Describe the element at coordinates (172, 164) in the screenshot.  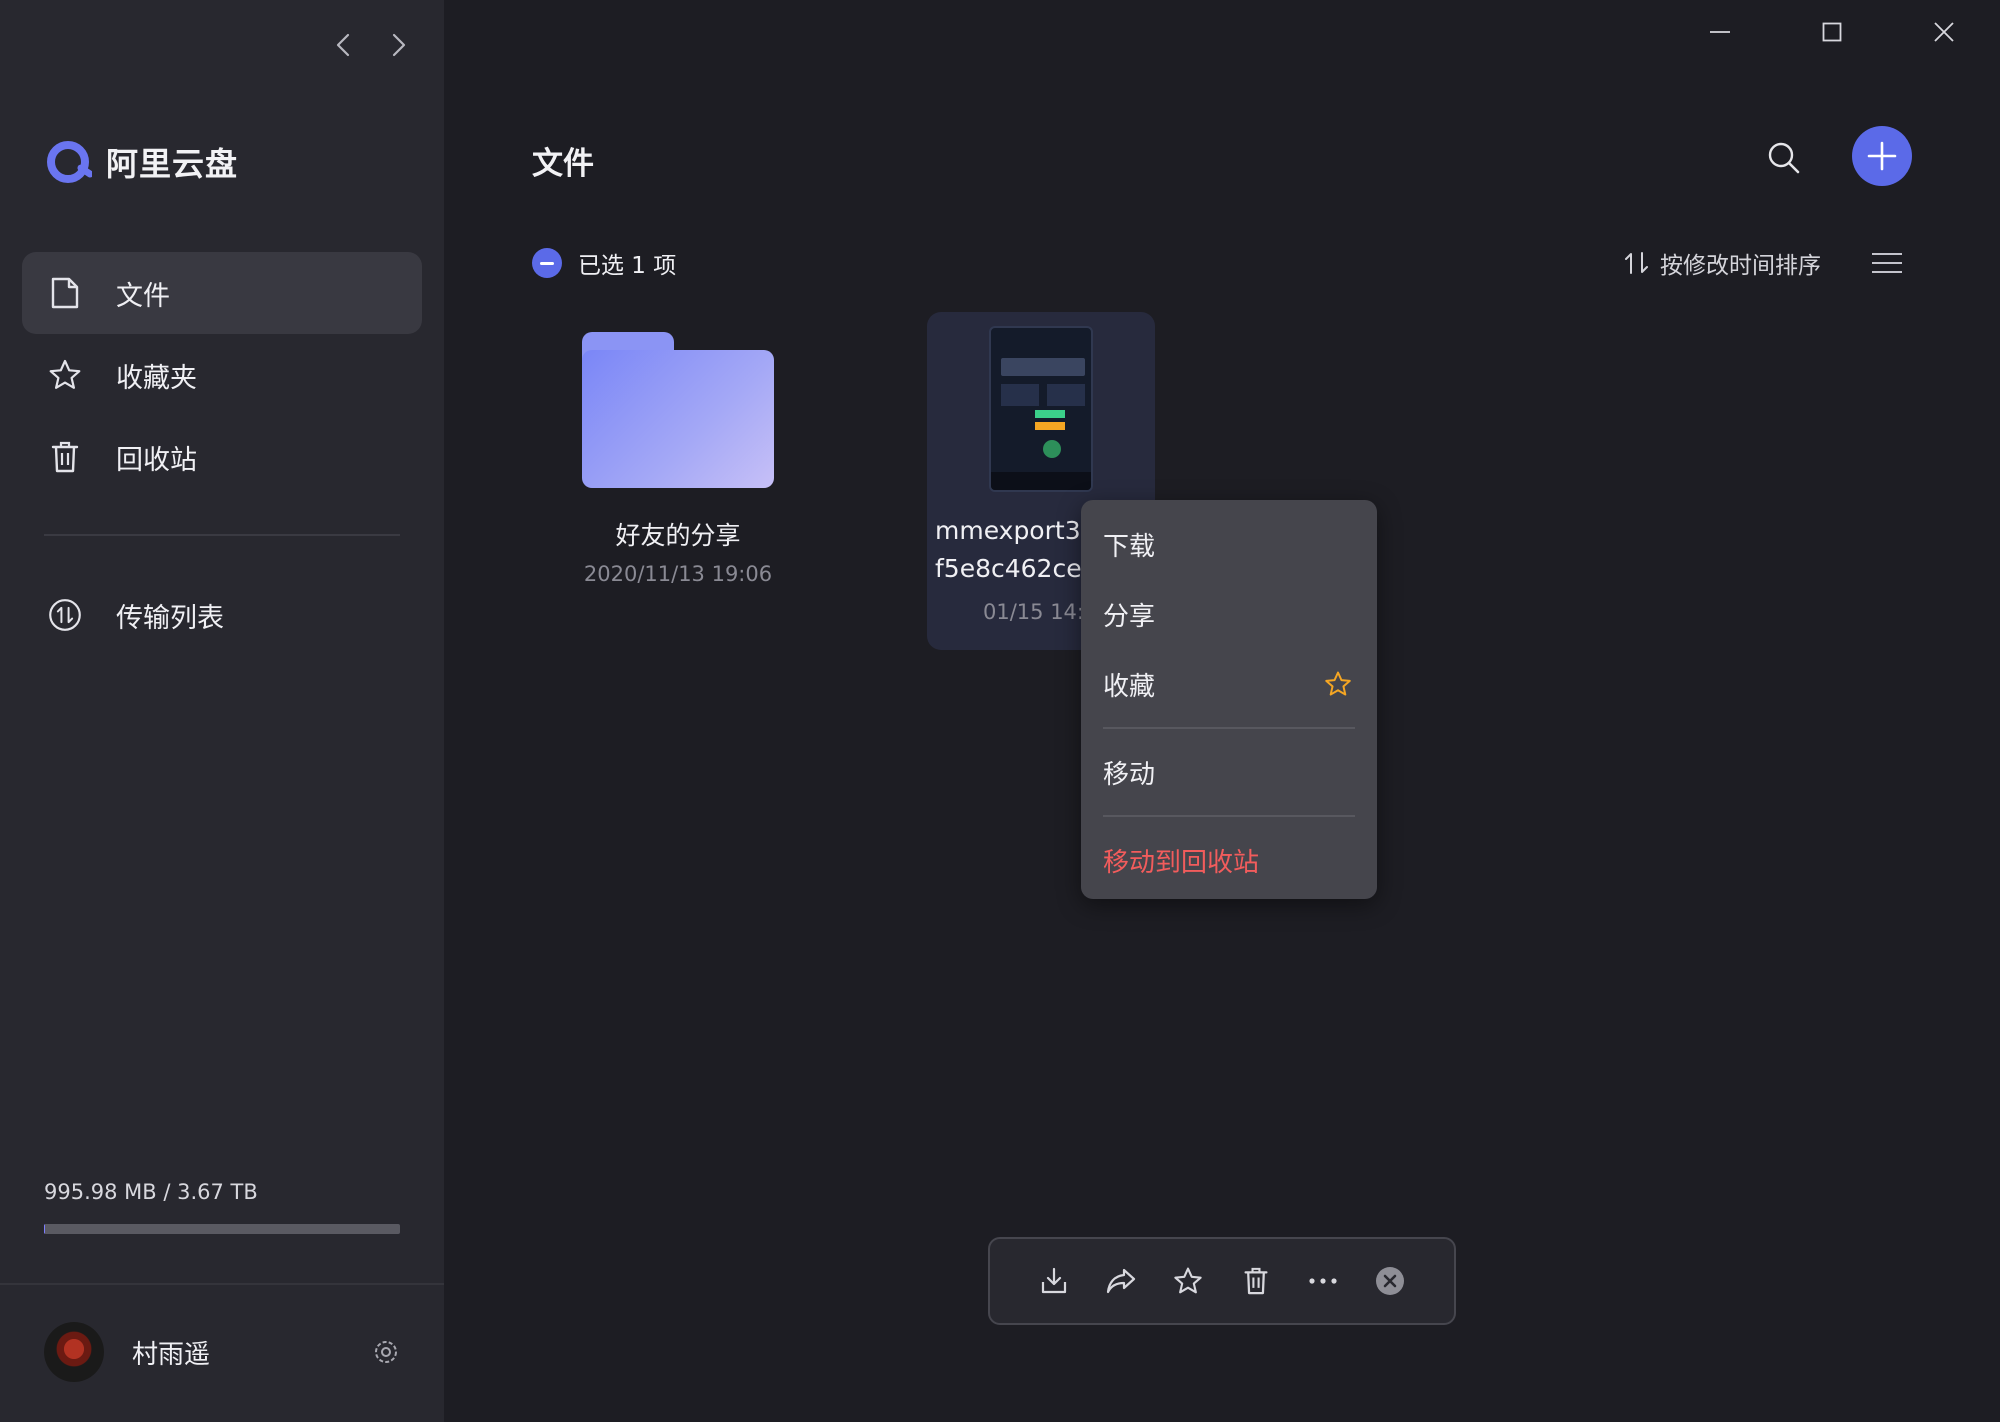
I see `app-name: 阿里云盘` at that location.